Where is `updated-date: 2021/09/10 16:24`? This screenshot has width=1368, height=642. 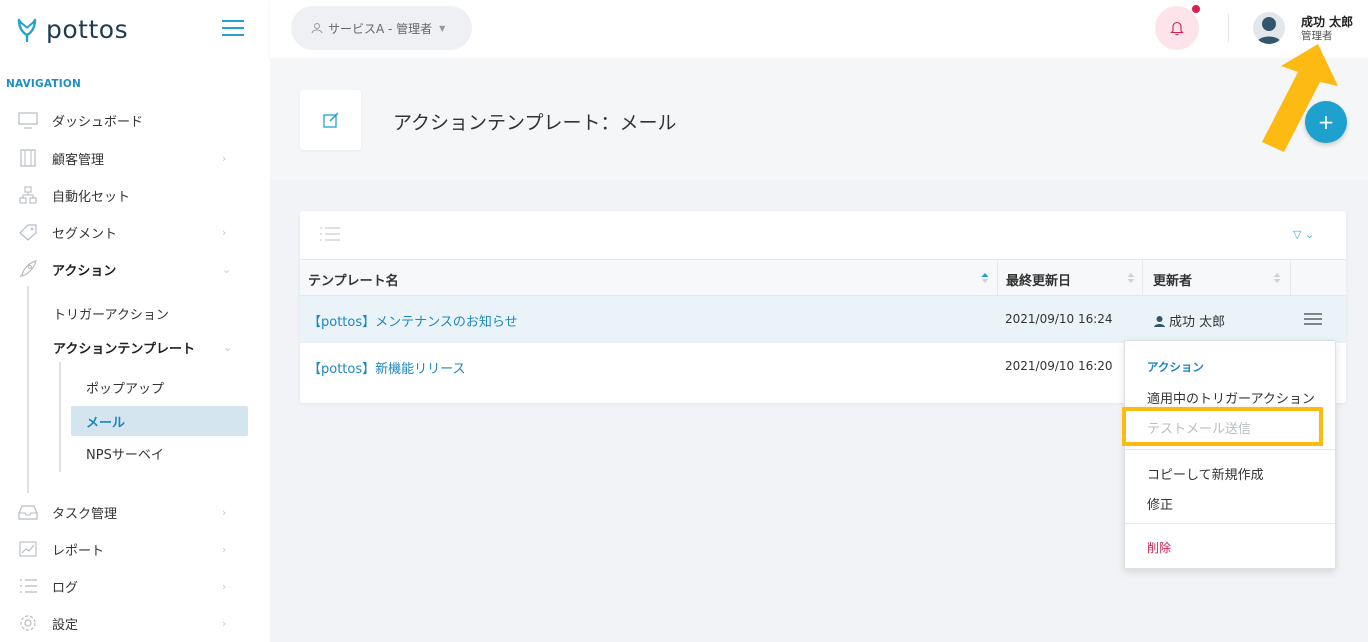
updated-date: 2021/09/10 16:24 is located at coordinates (1059, 319).